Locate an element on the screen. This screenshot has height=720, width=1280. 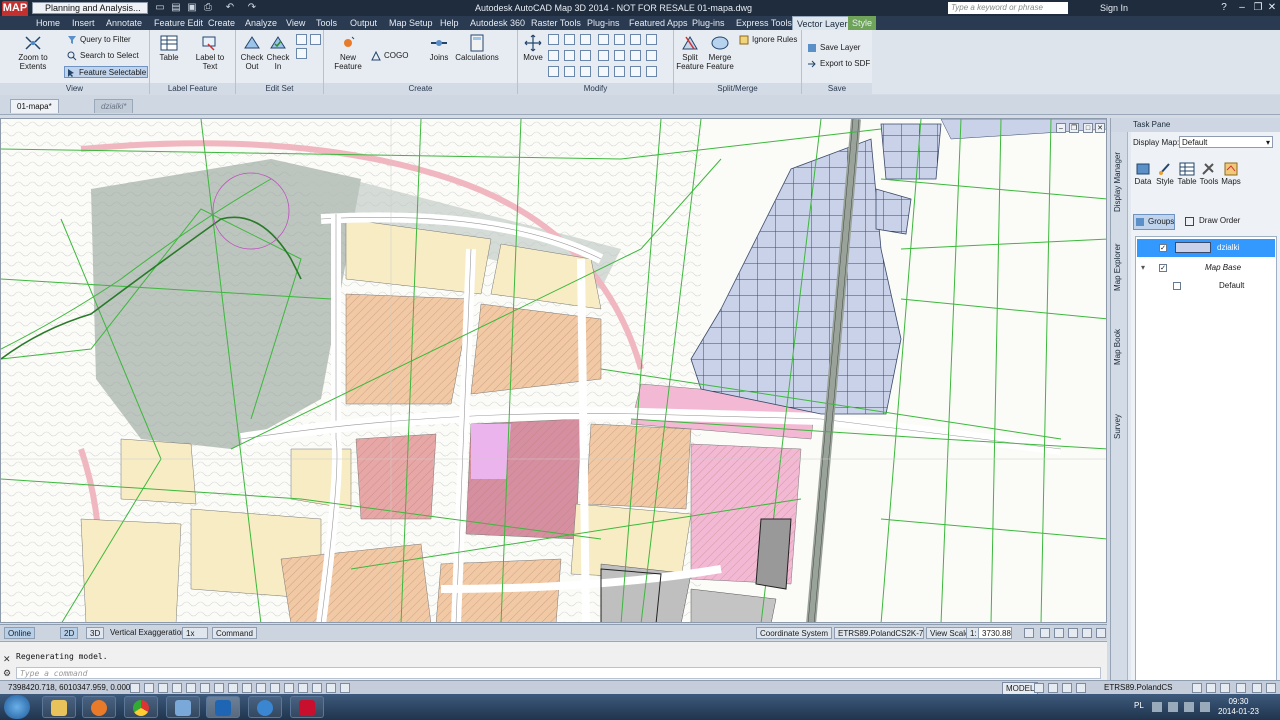
ducs-icon is located at coordinates (233, 688).